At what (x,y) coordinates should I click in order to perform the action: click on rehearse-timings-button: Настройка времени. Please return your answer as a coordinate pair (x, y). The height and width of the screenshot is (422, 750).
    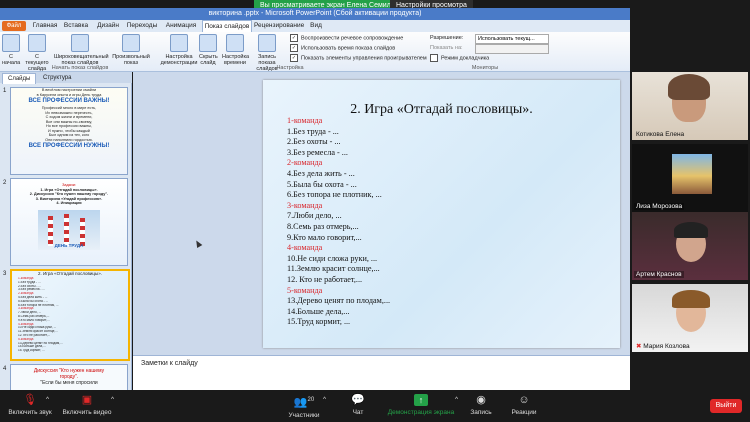
    Looking at the image, I should click on (235, 50).